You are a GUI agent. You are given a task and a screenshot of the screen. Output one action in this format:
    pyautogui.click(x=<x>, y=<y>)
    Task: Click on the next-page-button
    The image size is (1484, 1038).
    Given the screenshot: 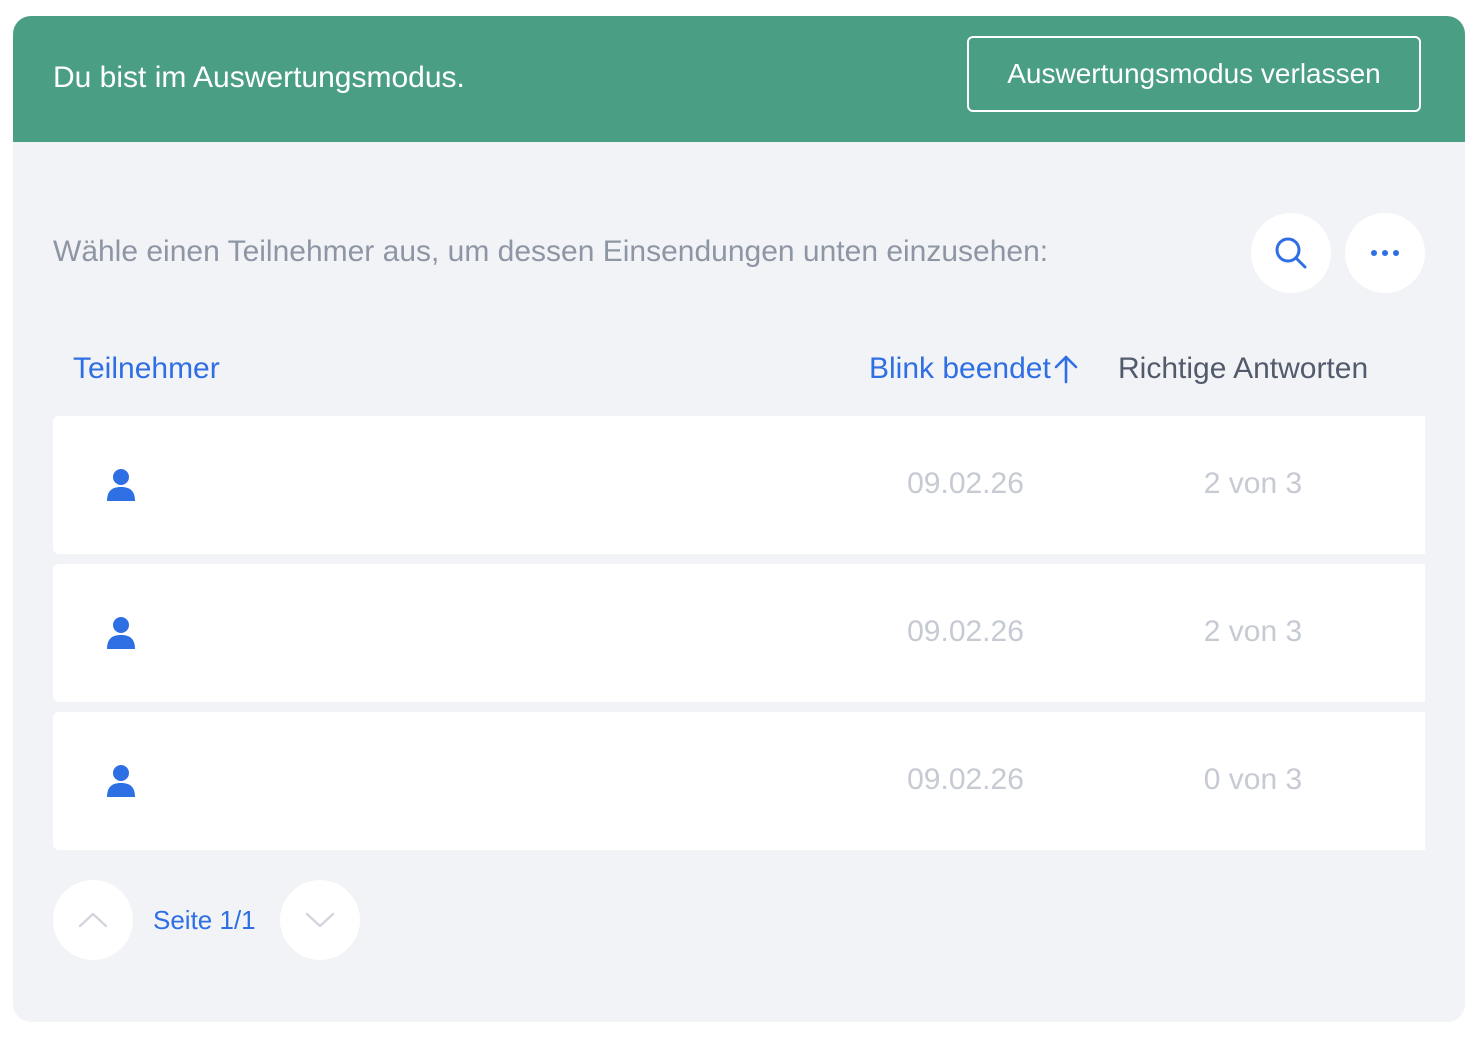 What is the action you would take?
    pyautogui.click(x=320, y=920)
    